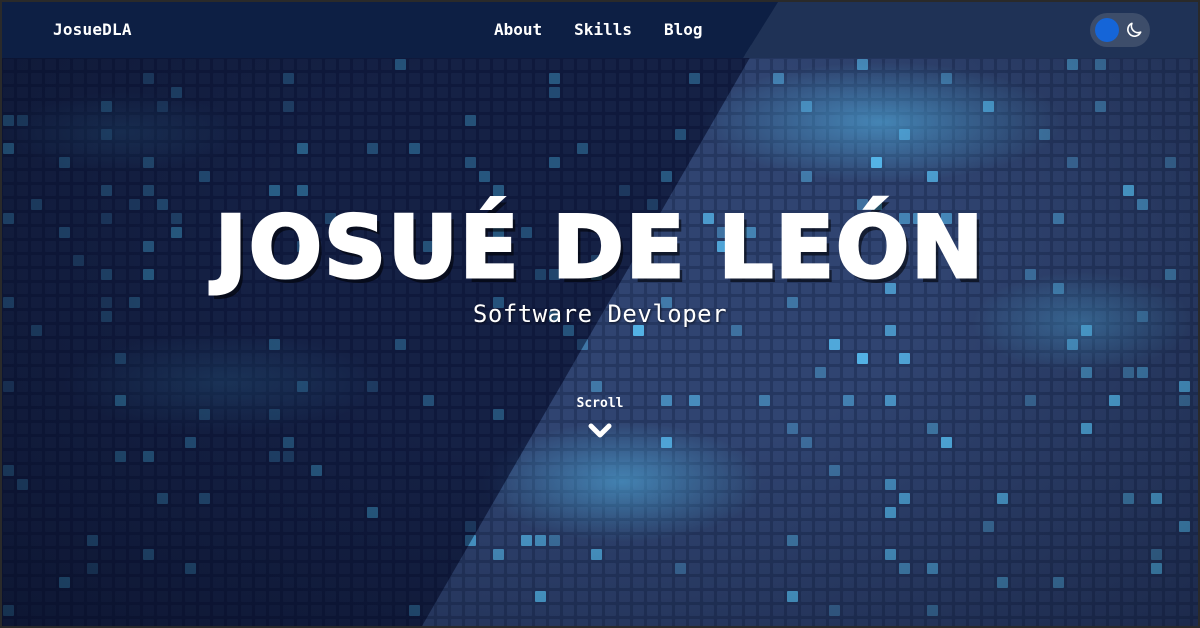 This screenshot has width=1200, height=628. Describe the element at coordinates (1107, 30) in the screenshot. I see `toggle-knob` at that location.